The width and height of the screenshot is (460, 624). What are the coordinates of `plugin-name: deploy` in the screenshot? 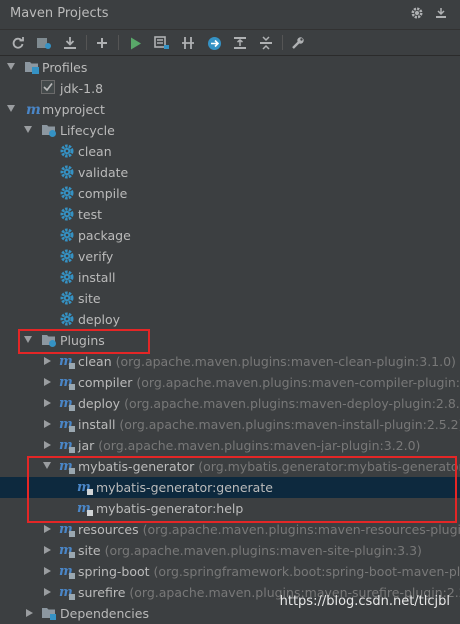 It's located at (99, 403).